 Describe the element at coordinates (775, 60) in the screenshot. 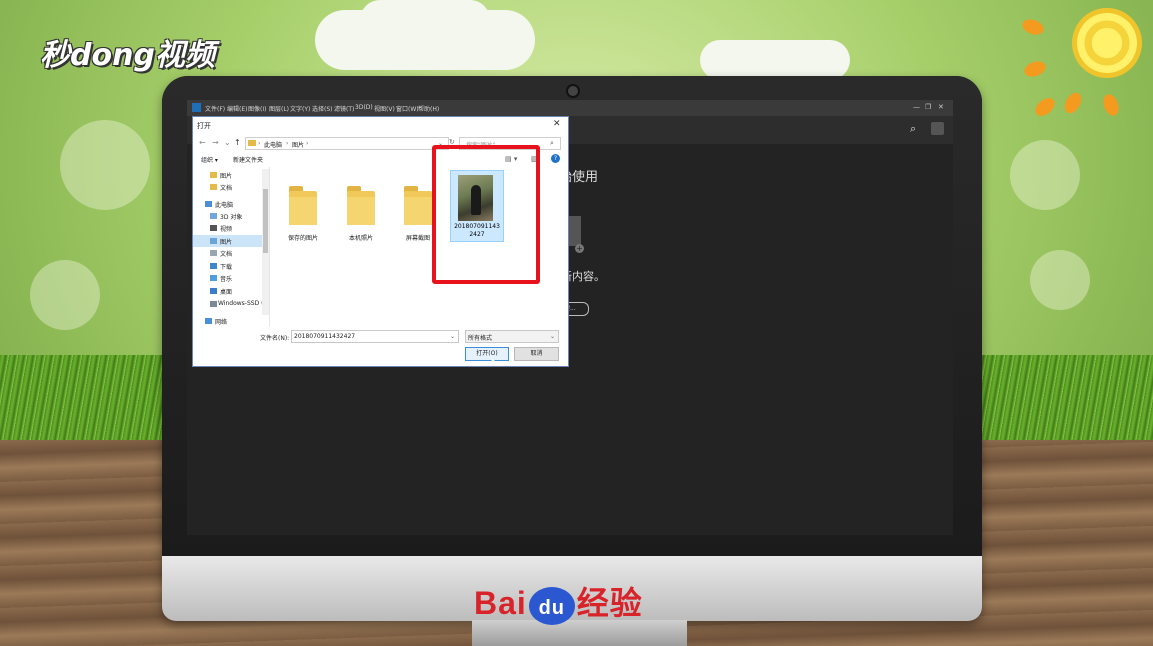

I see `cloud` at that location.